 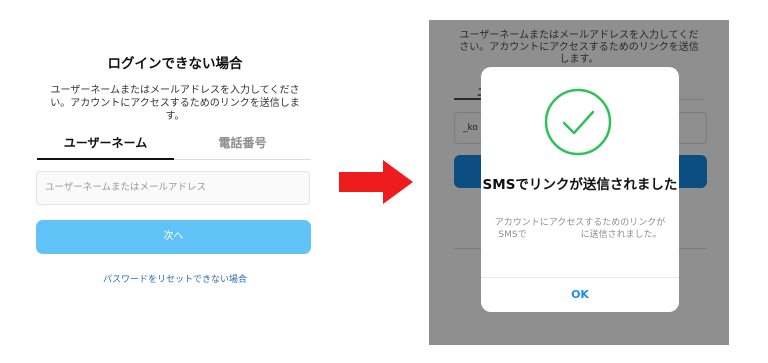 I want to click on tab-bar: ユーザーネーム 電話番号, so click(x=174, y=145).